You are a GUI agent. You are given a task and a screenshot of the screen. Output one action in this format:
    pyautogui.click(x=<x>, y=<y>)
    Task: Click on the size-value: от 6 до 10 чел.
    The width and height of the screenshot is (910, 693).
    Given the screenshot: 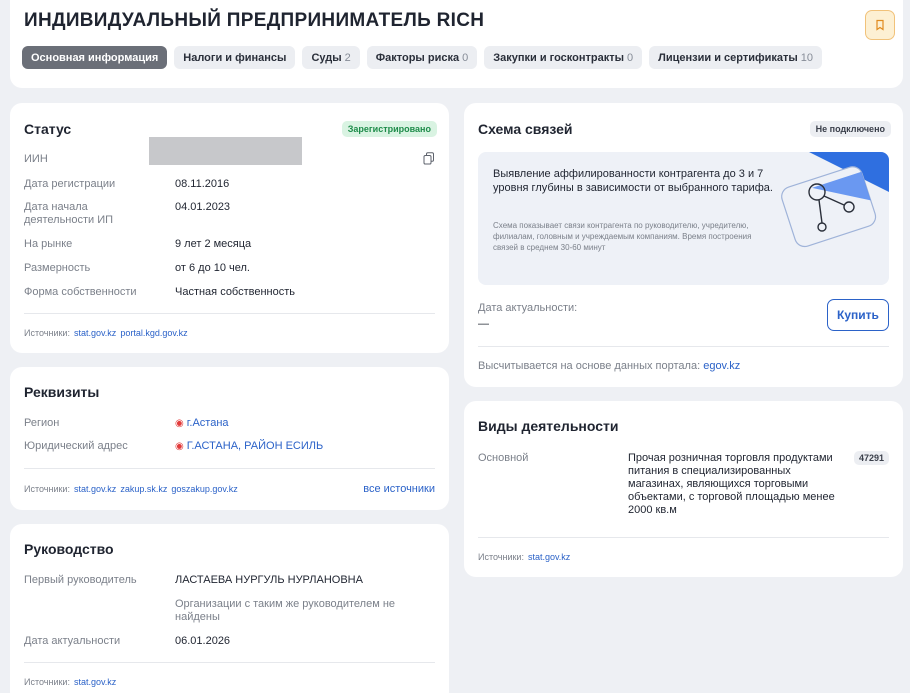 What is the action you would take?
    pyautogui.click(x=212, y=268)
    